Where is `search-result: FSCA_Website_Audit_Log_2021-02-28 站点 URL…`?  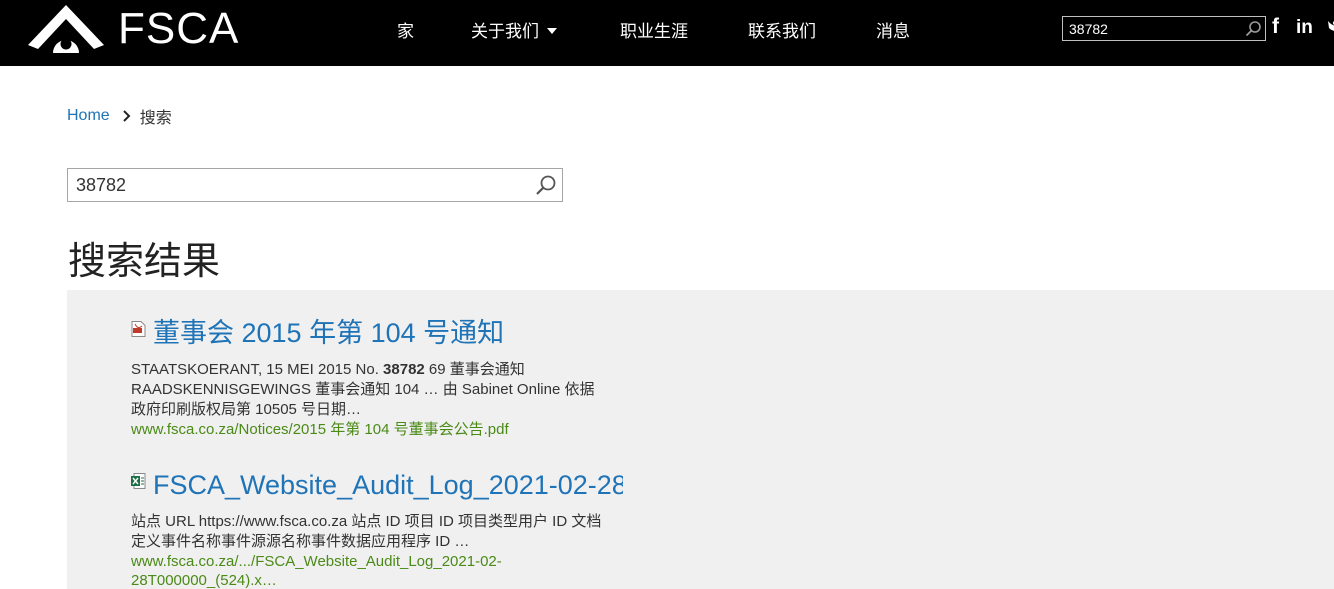
search-result: FSCA_Website_Audit_Log_2021-02-28 站点 URL… is located at coordinates (377, 529).